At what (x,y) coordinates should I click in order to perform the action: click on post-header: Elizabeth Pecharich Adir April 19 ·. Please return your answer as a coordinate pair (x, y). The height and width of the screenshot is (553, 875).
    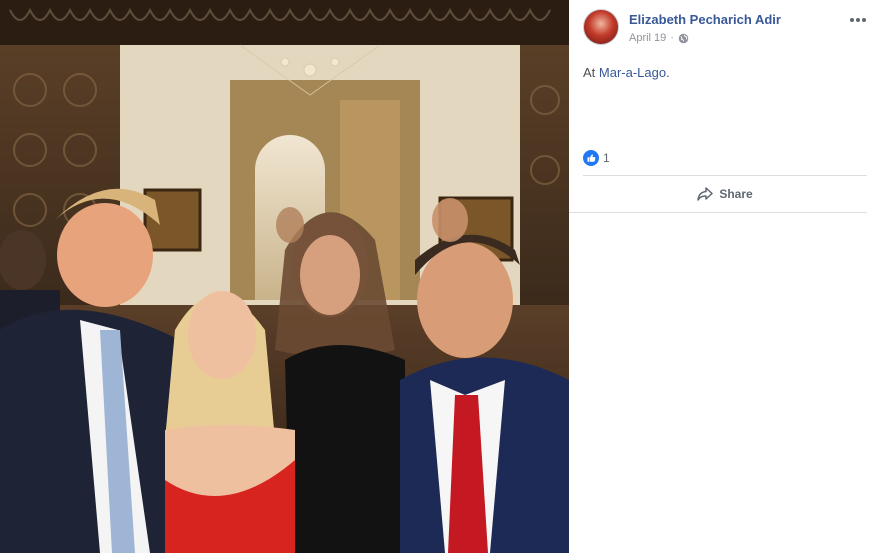
    Looking at the image, I should click on (725, 29).